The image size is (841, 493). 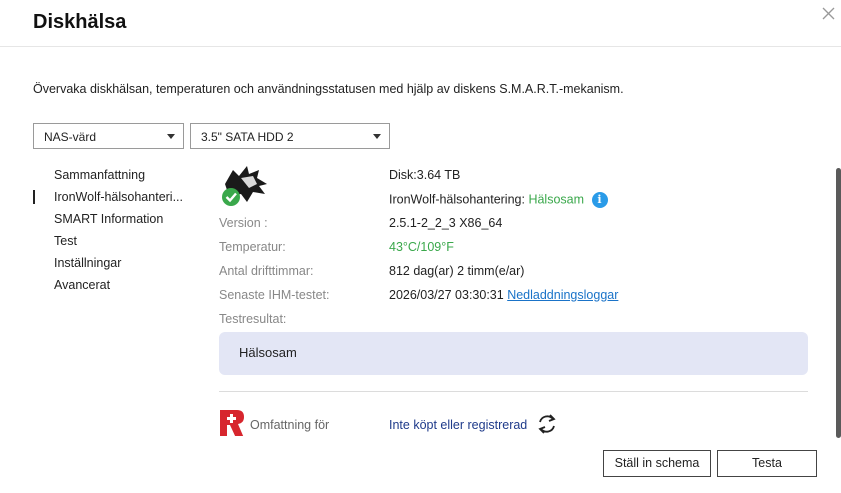 What do you see at coordinates (253, 319) in the screenshot?
I see `result-label: Testresultat:` at bounding box center [253, 319].